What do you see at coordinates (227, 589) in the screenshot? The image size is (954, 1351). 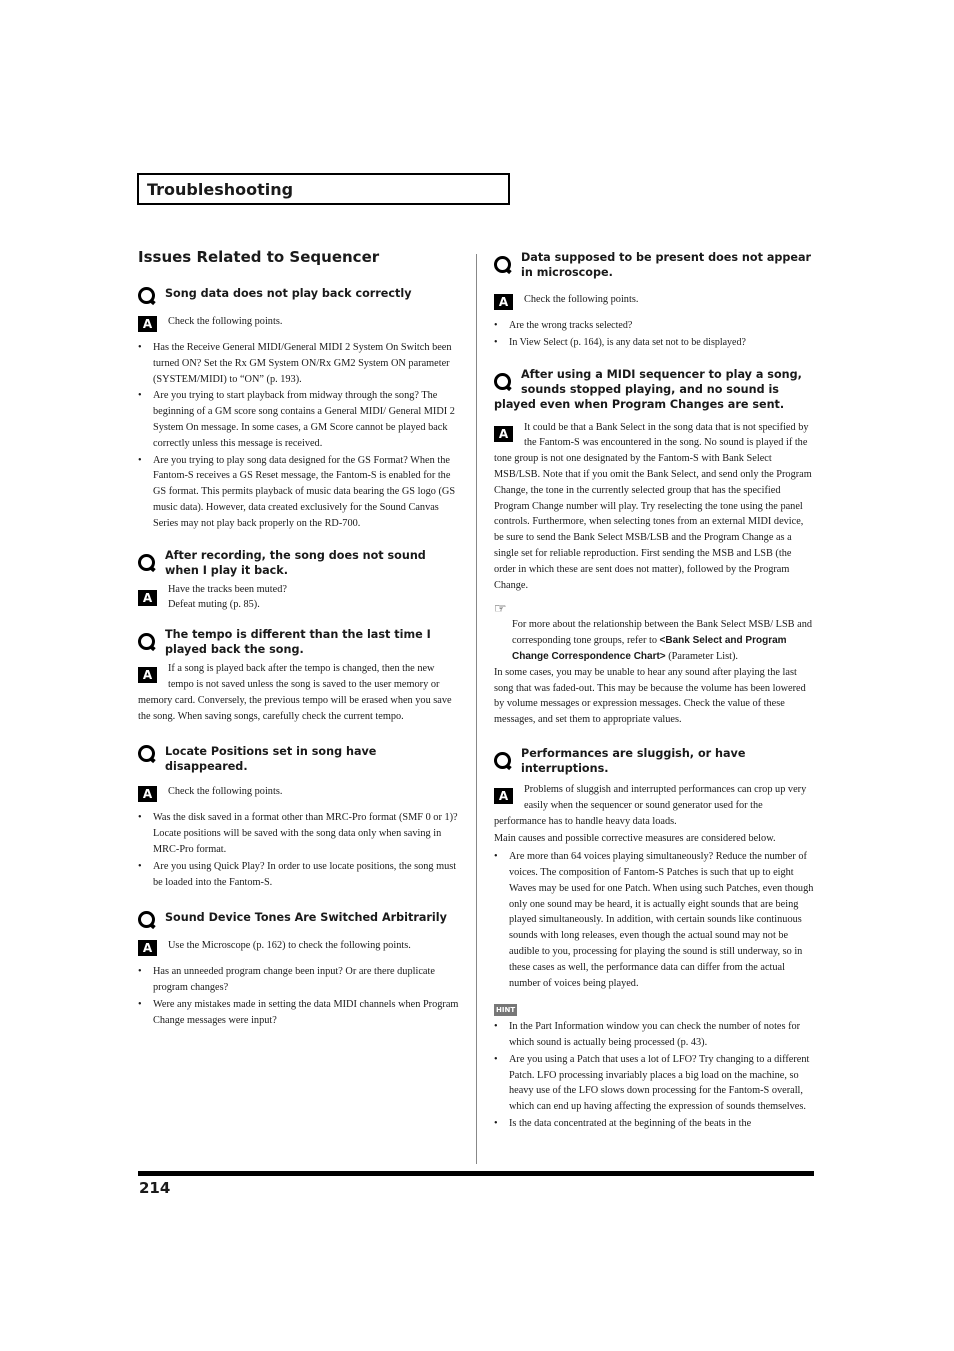 I see `answer-line: Have the tracks been muted?` at bounding box center [227, 589].